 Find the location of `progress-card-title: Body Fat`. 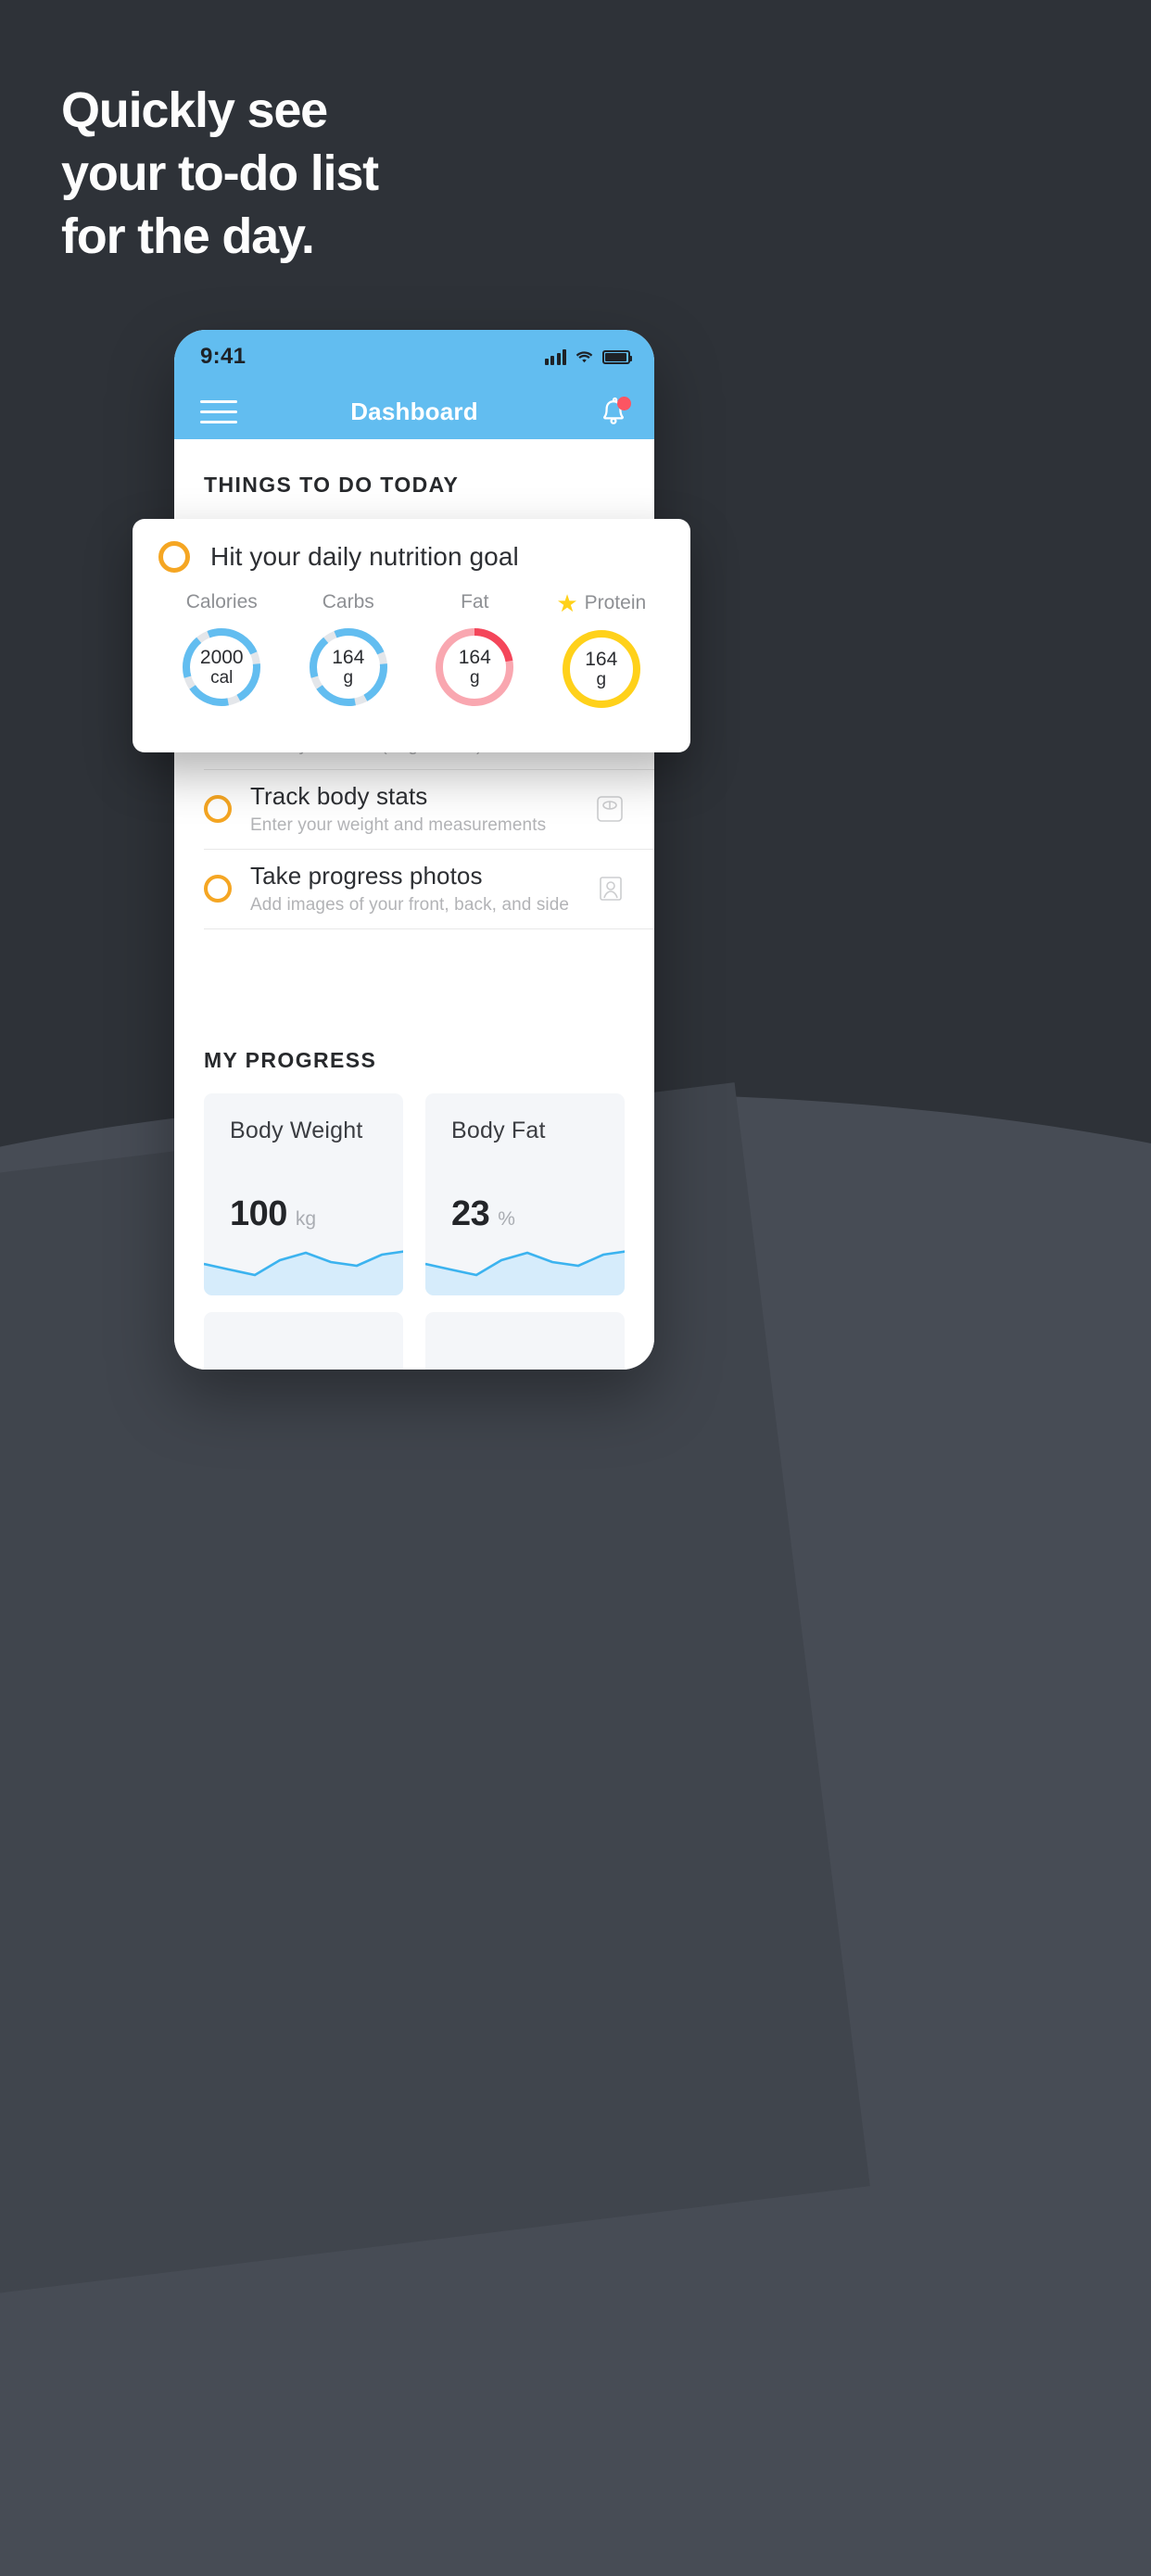

progress-card-title: Body Fat is located at coordinates (498, 1130).